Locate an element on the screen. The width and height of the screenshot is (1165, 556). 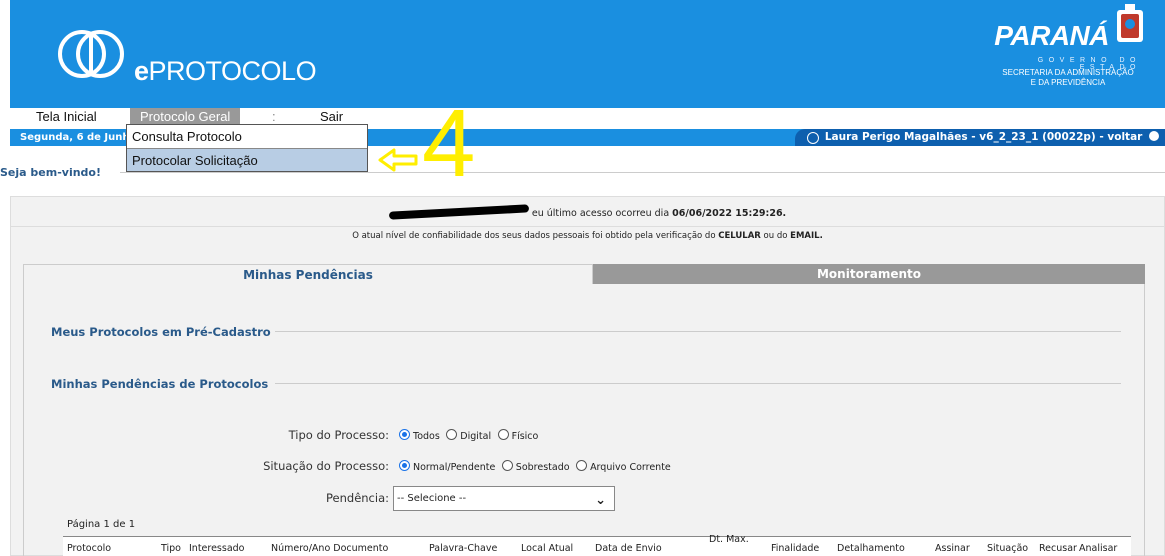
divider is located at coordinates (587, 226).